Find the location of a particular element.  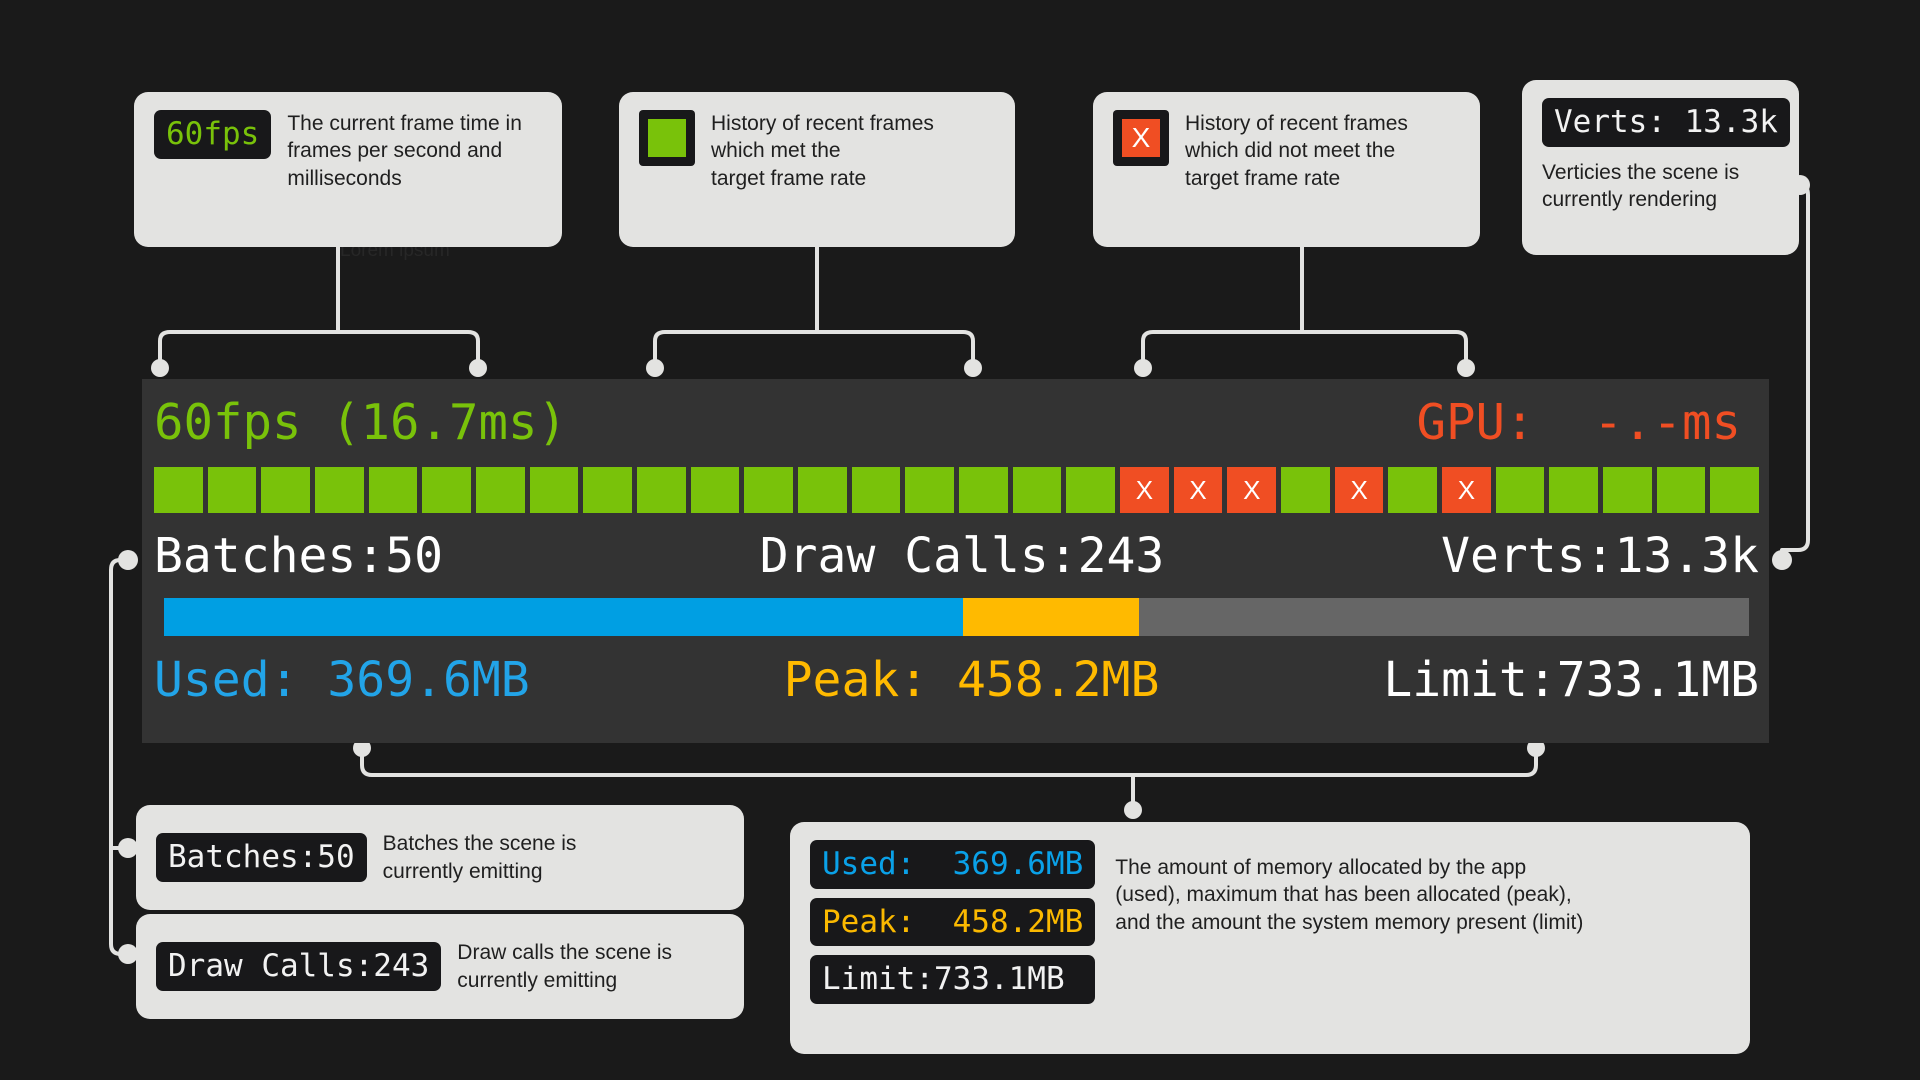

hud-peak-value: Peak: 458.2MB is located at coordinates (971, 680).